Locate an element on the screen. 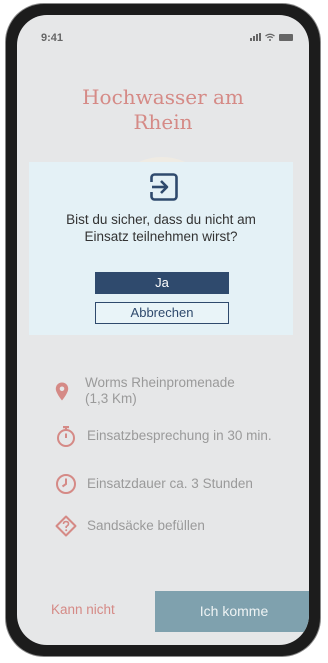 The height and width of the screenshot is (663, 328). accept-button: Ich komme is located at coordinates (232, 611).